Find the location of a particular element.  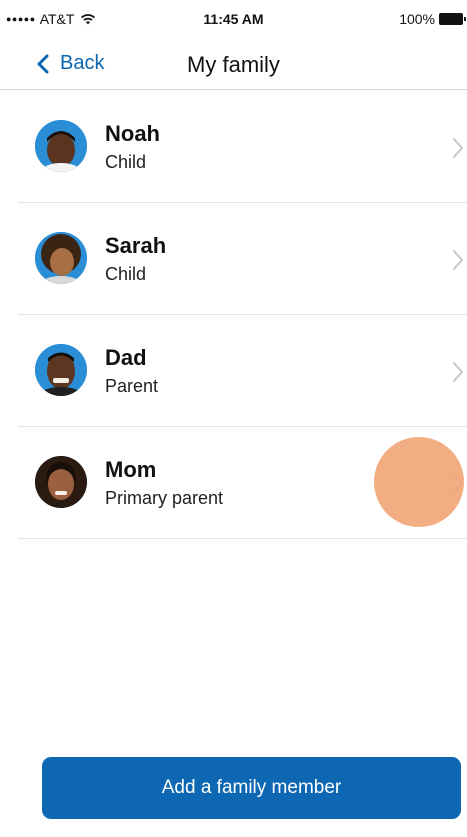

status-bar: ●●●●● AT&T 11:45 AM 100% is located at coordinates (233, 20).